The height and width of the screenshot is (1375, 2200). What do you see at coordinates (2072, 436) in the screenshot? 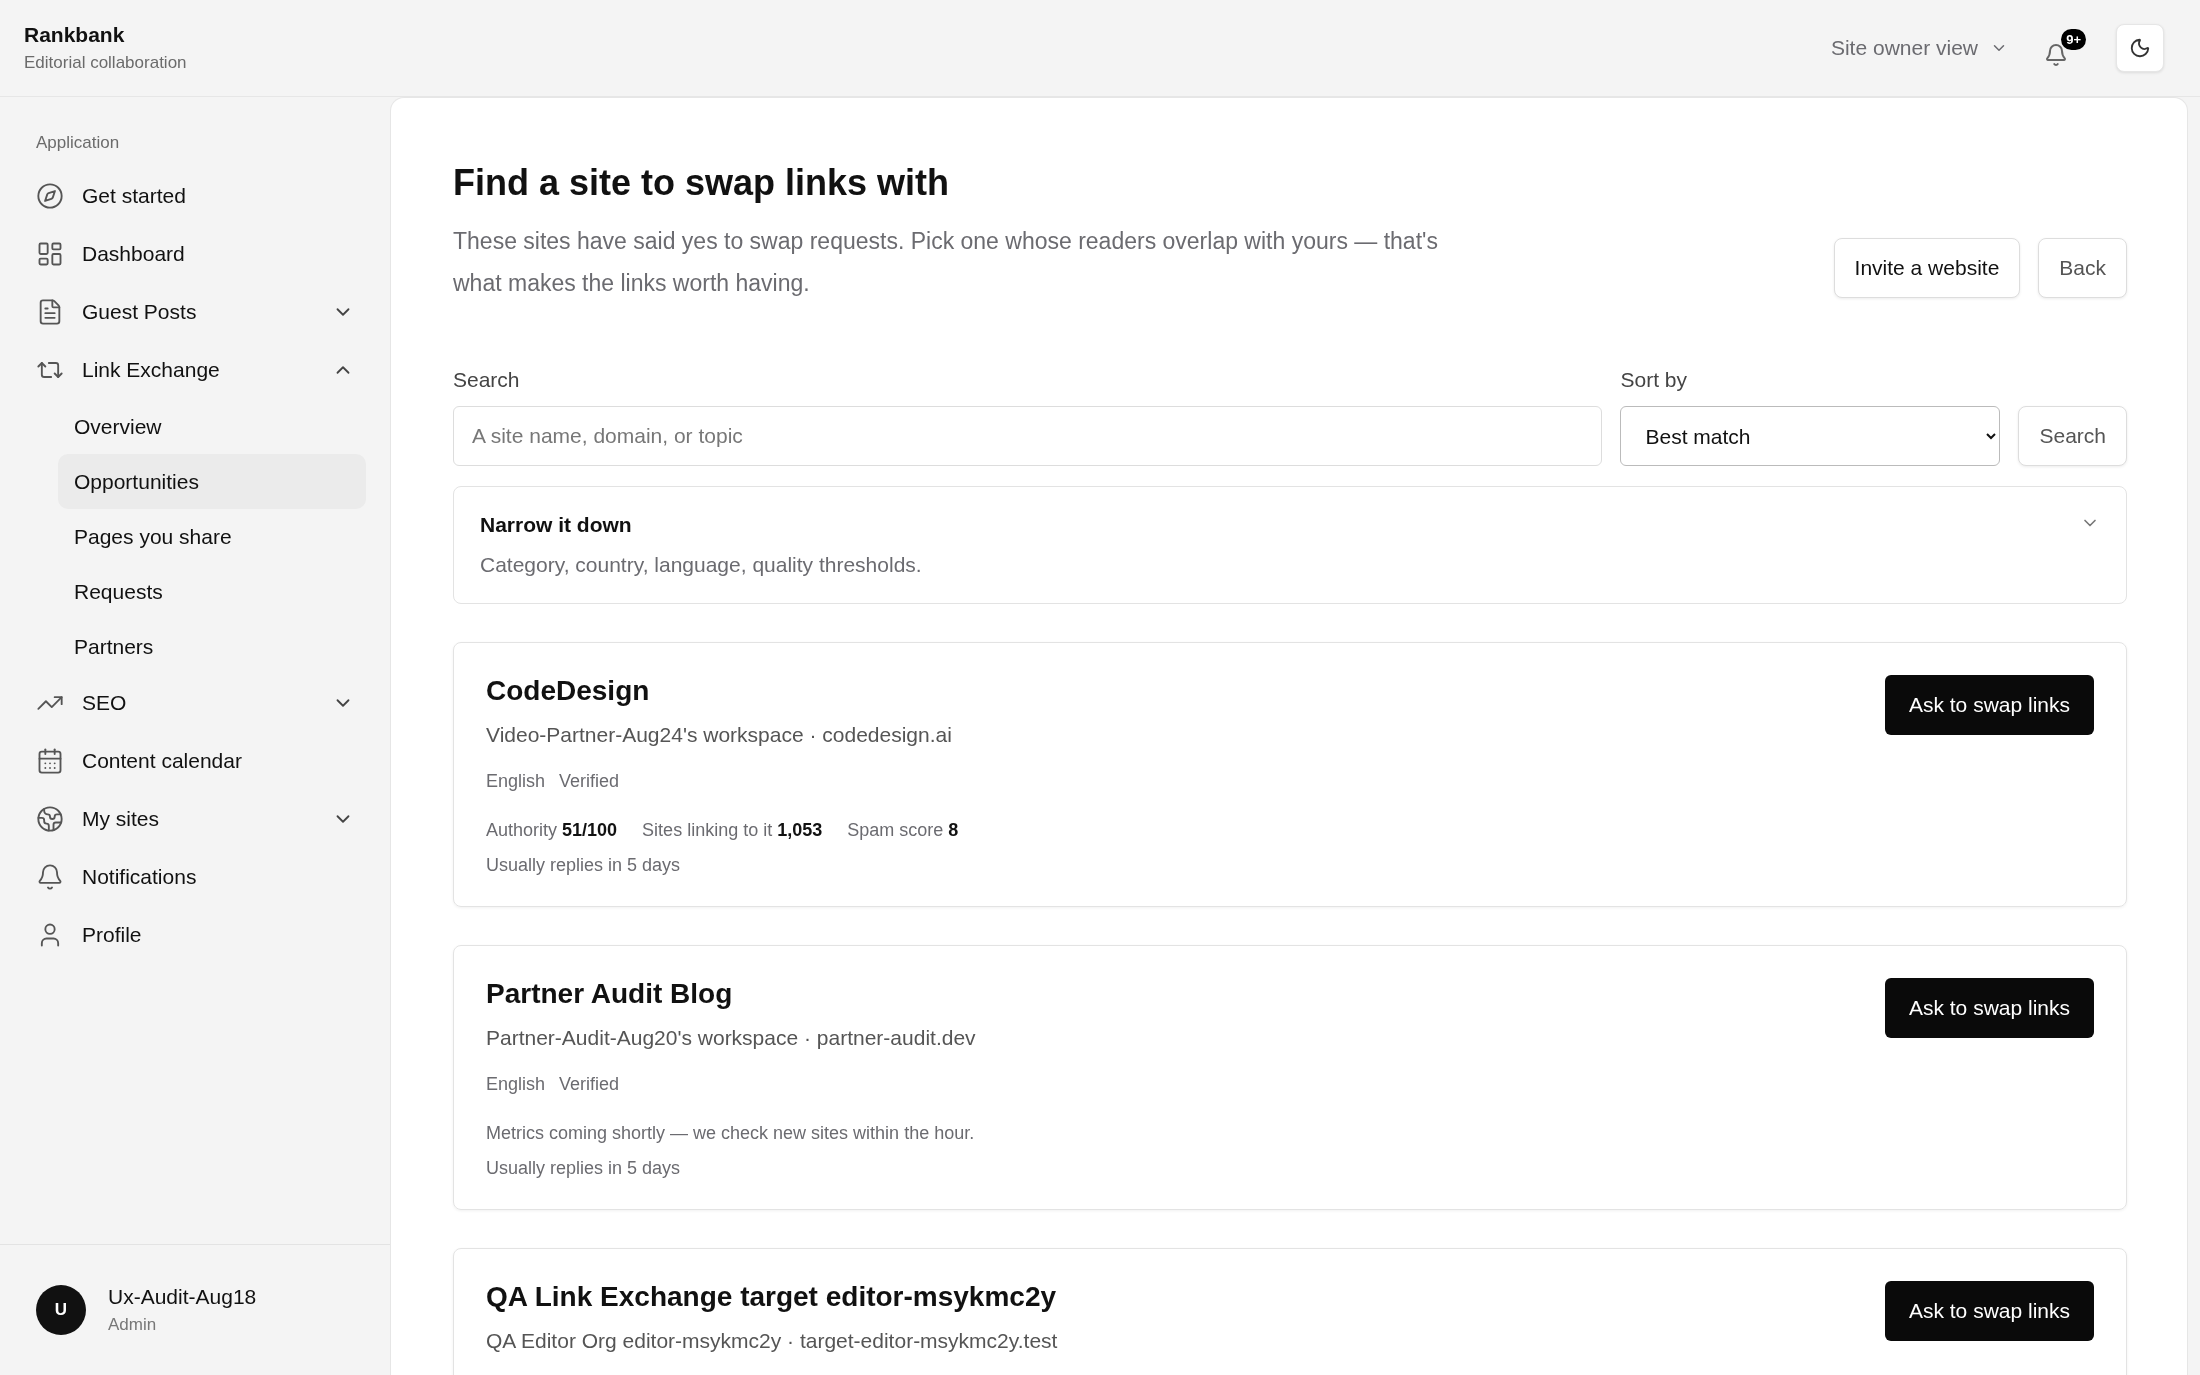
I see `search-button: Search` at bounding box center [2072, 436].